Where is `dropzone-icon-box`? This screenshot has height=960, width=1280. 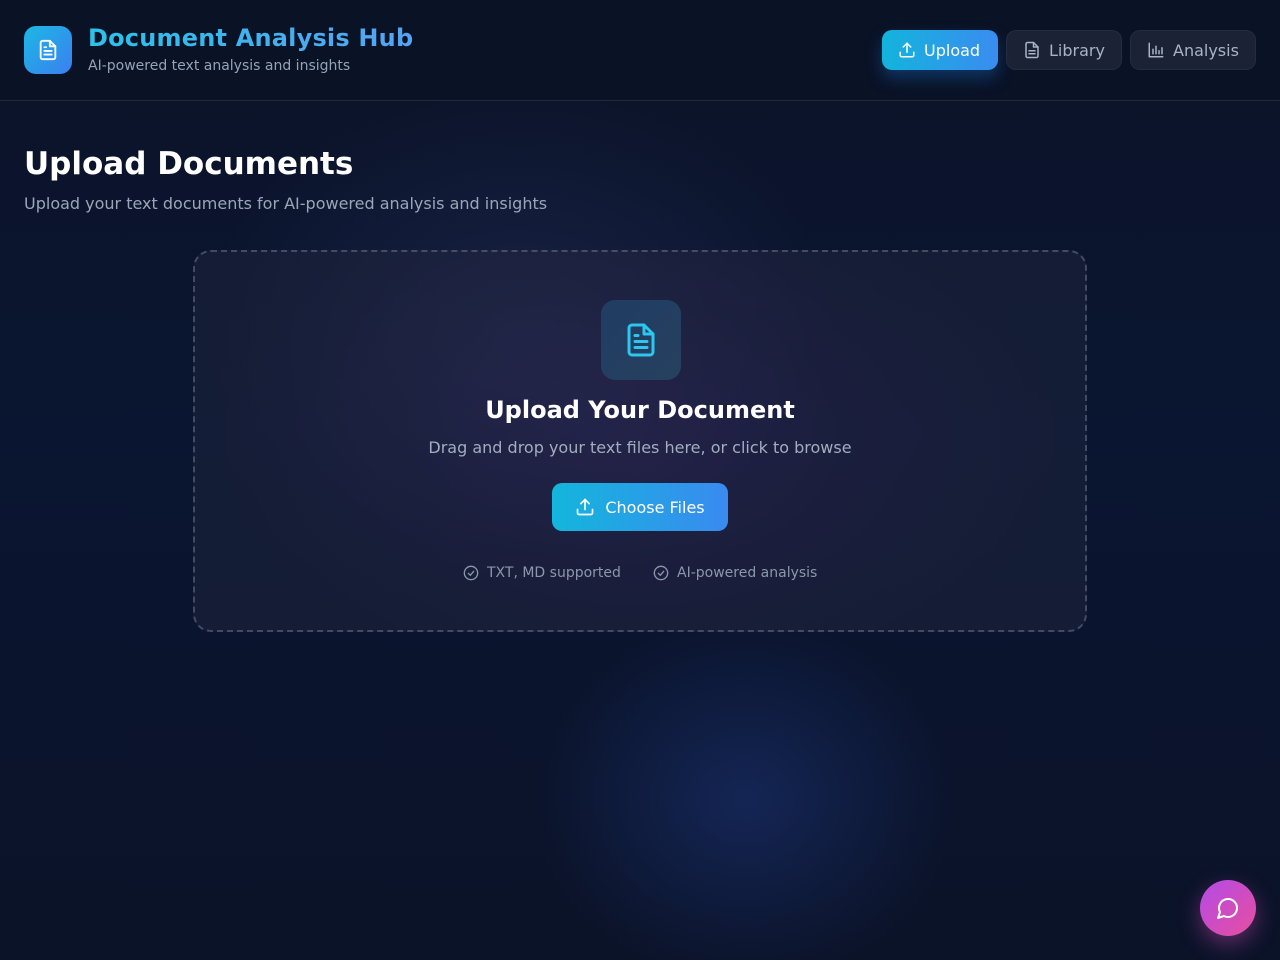
dropzone-icon-box is located at coordinates (641, 340).